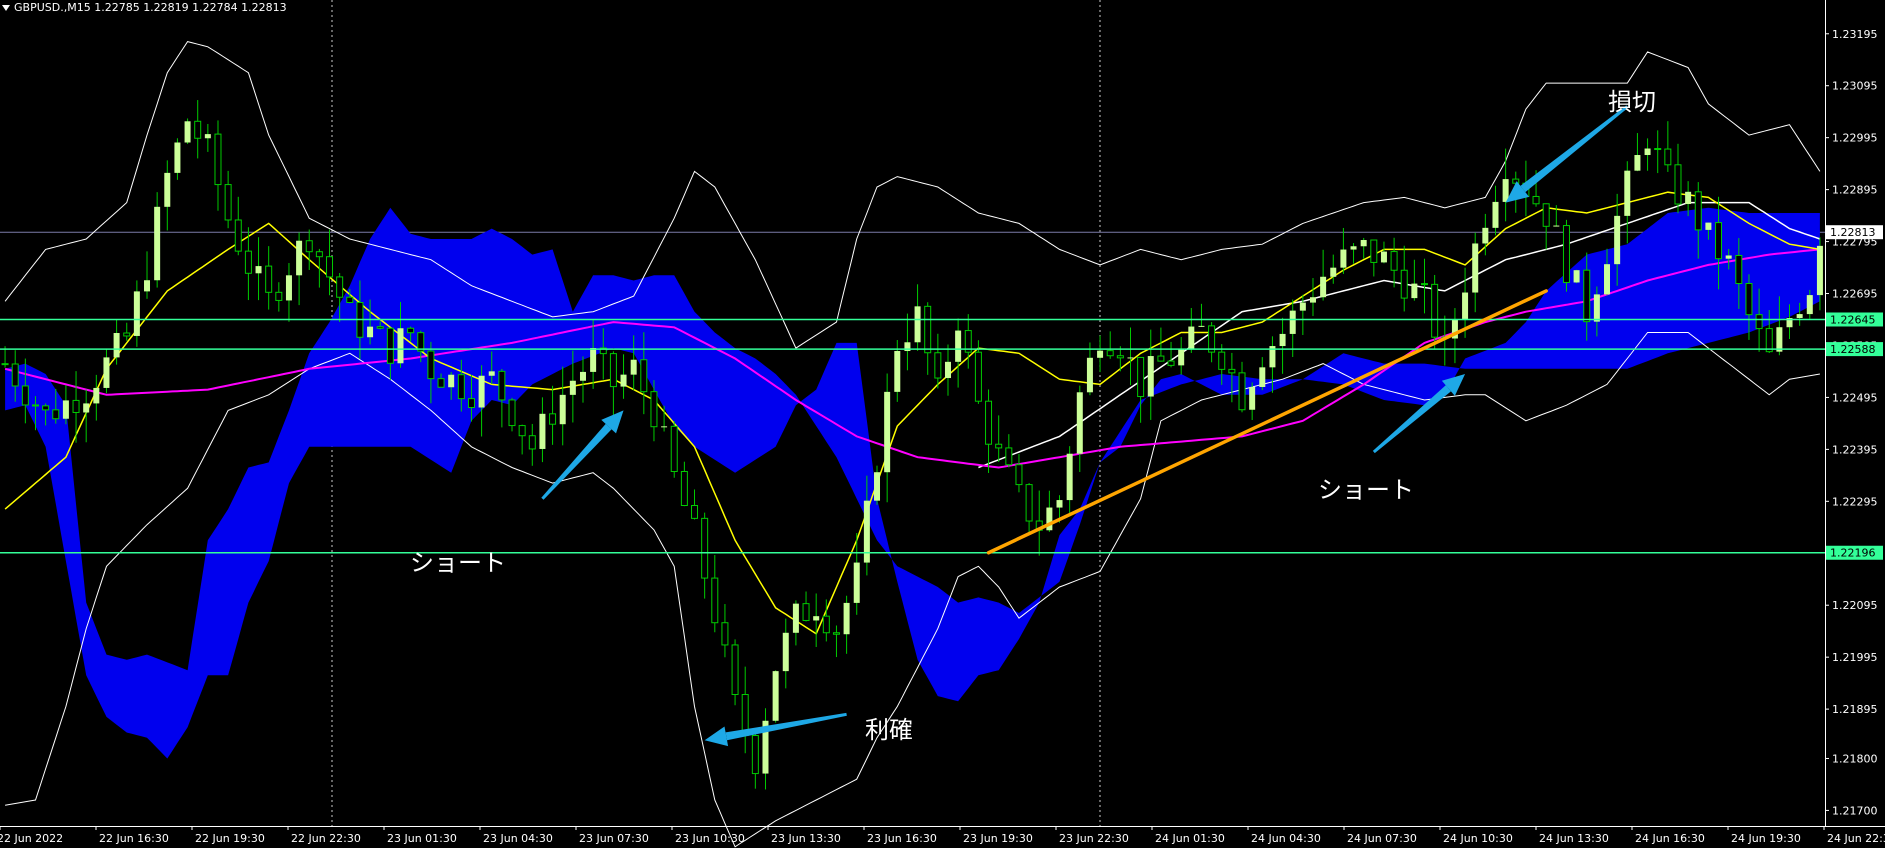 The image size is (1885, 848). What do you see at coordinates (806, 838) in the screenshot?
I see `time-tick-label: 23 Jun 13:30` at bounding box center [806, 838].